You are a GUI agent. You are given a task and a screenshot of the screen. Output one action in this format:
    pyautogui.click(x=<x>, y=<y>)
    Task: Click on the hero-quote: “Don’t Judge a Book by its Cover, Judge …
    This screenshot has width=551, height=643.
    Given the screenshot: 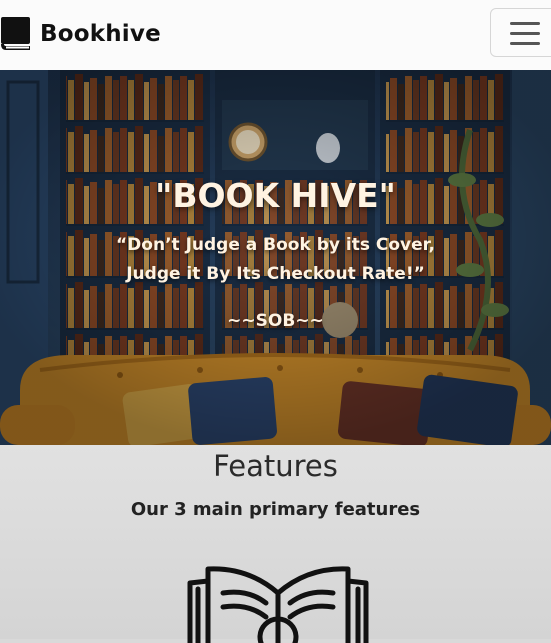 What is the action you would take?
    pyautogui.click(x=275, y=259)
    